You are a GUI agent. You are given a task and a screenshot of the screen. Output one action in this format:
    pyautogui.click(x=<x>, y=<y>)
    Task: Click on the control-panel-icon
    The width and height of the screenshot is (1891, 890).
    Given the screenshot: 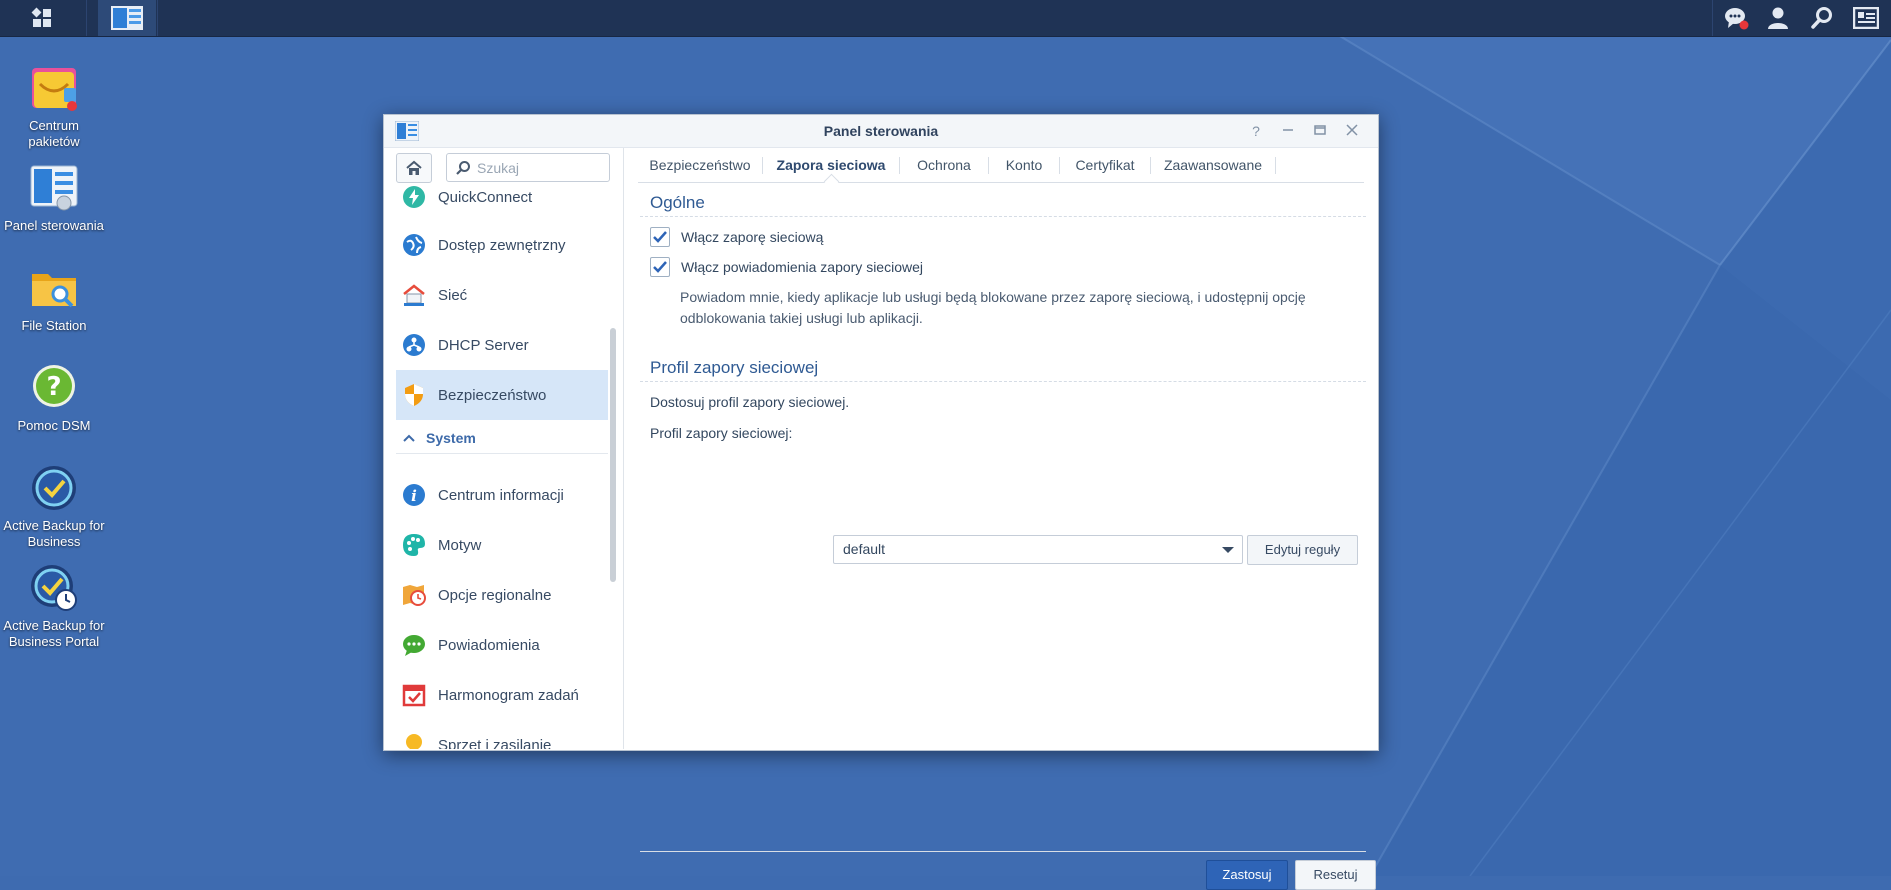 What is the action you would take?
    pyautogui.click(x=54, y=188)
    